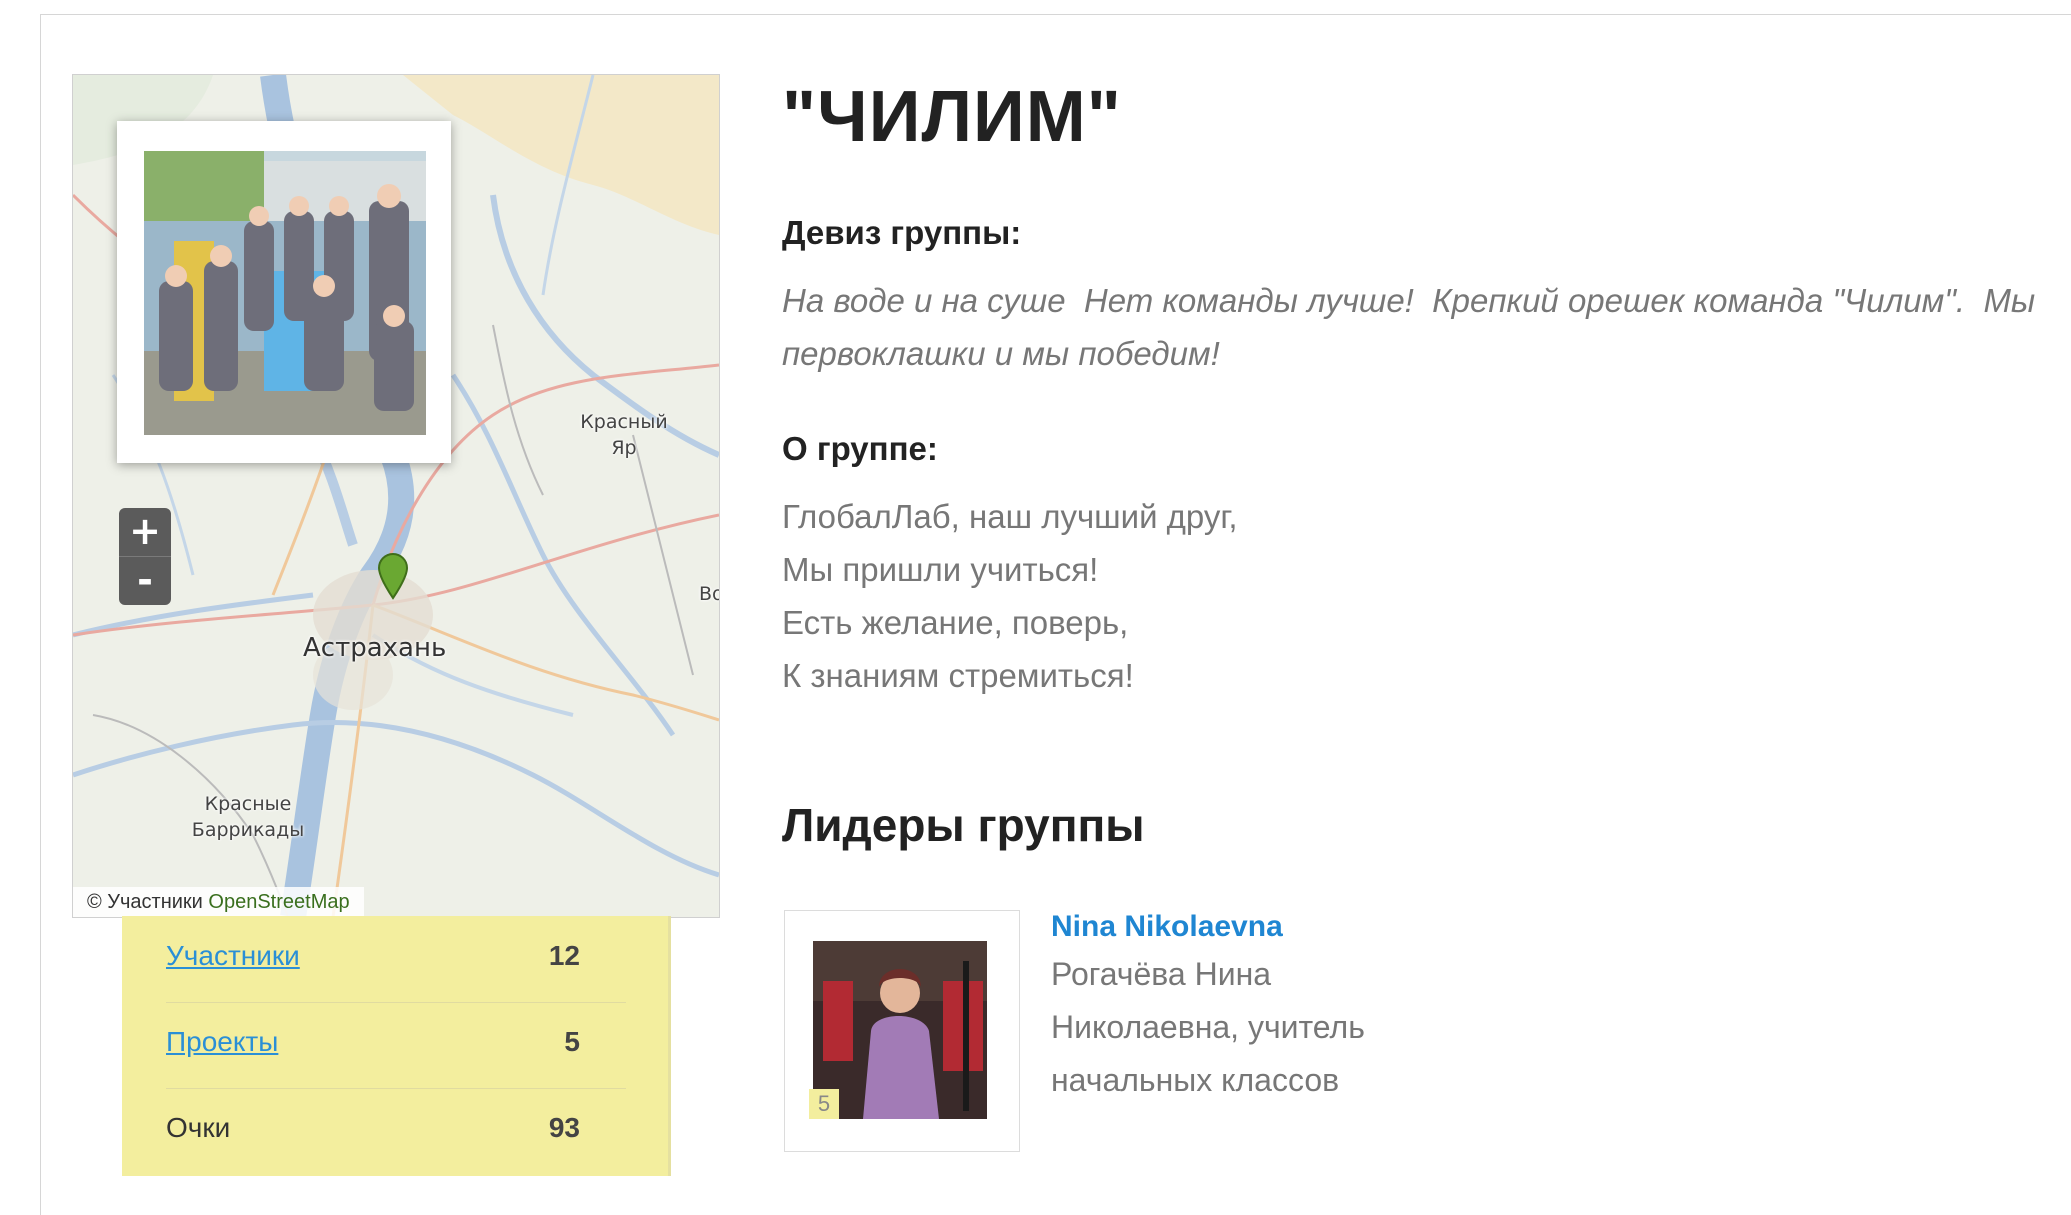 This screenshot has height=1215, width=2071. Describe the element at coordinates (940, 569) in the screenshot. I see `about-line: Мы пришли учиться!` at that location.